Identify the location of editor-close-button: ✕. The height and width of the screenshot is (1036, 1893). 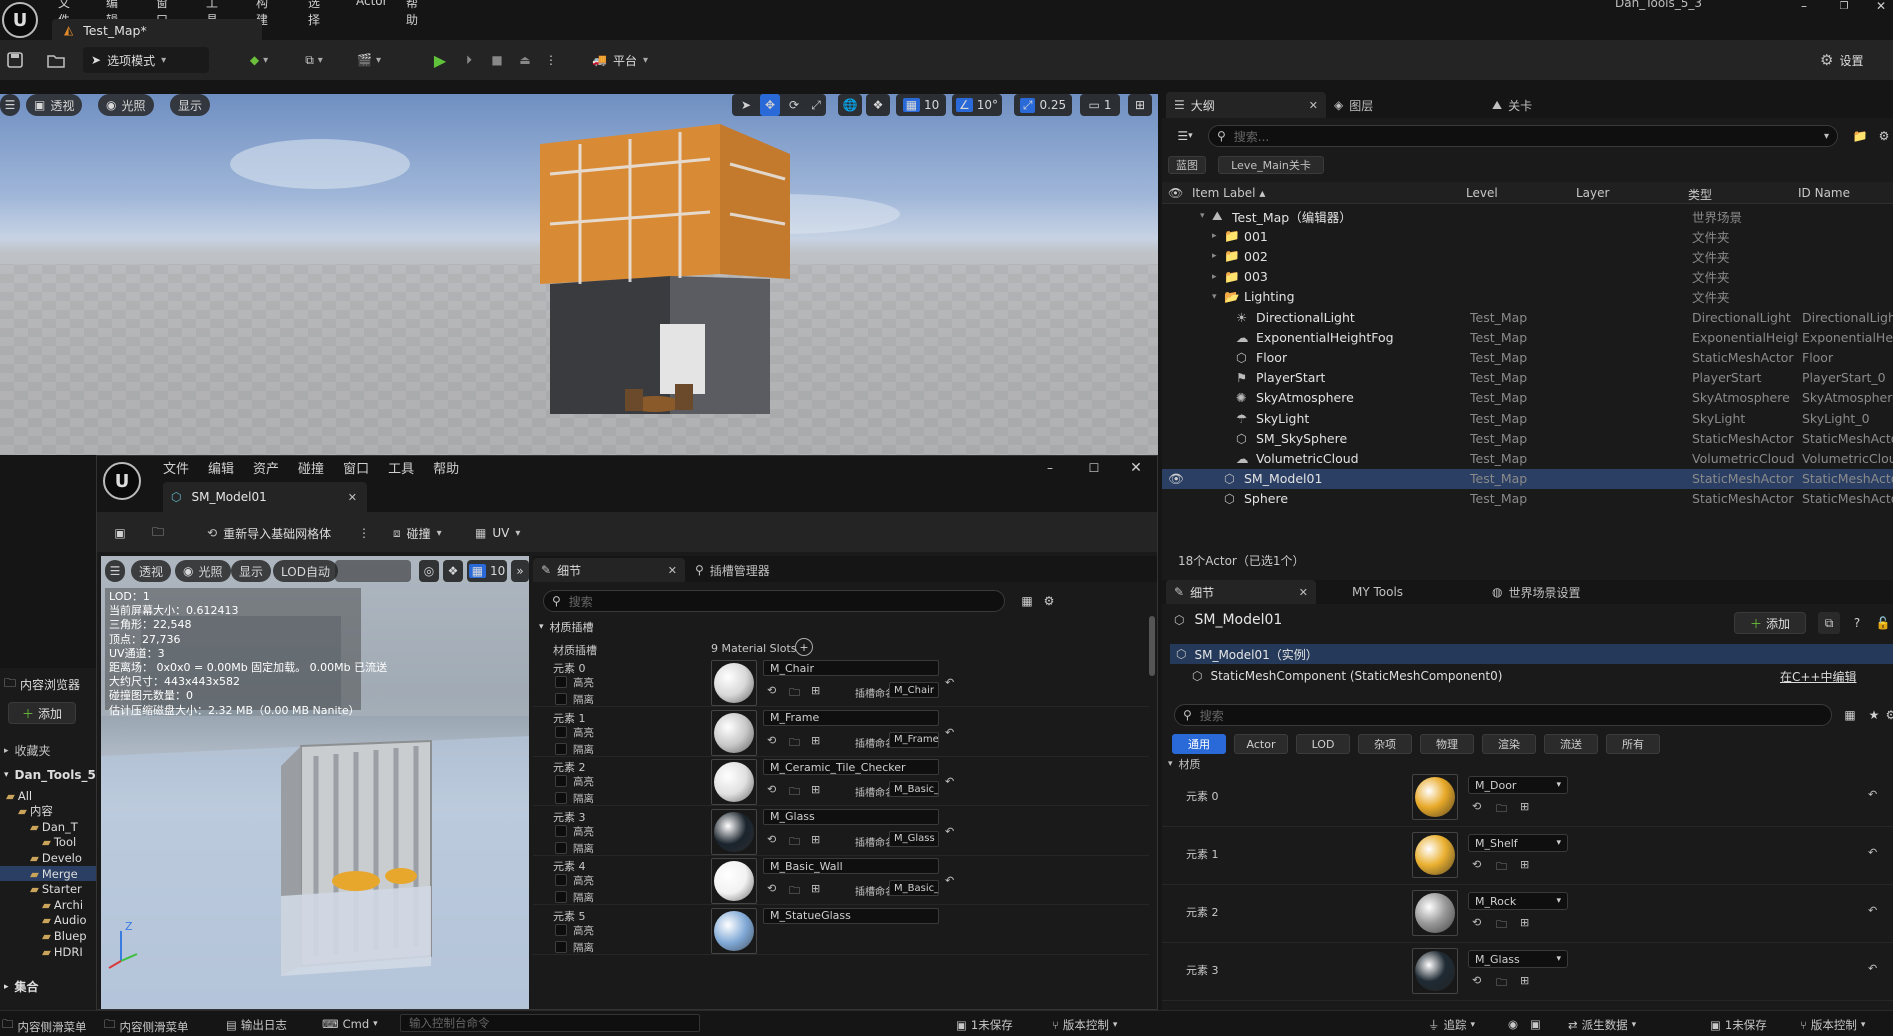
(1136, 468).